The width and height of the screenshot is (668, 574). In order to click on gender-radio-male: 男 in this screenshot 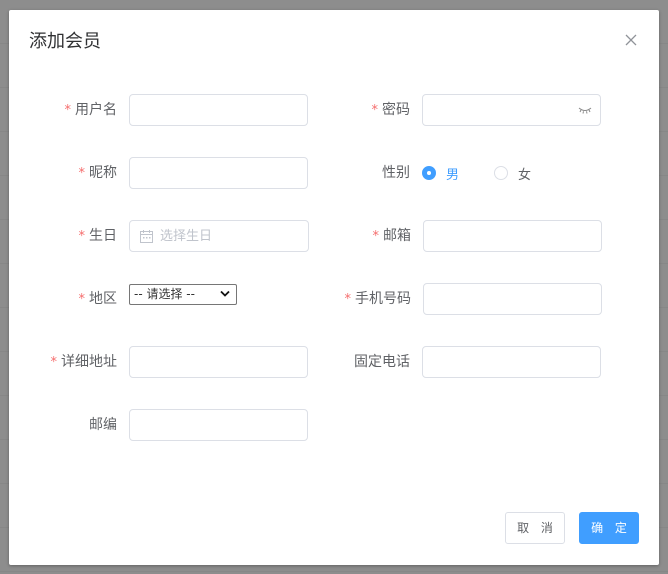, I will do `click(440, 174)`.